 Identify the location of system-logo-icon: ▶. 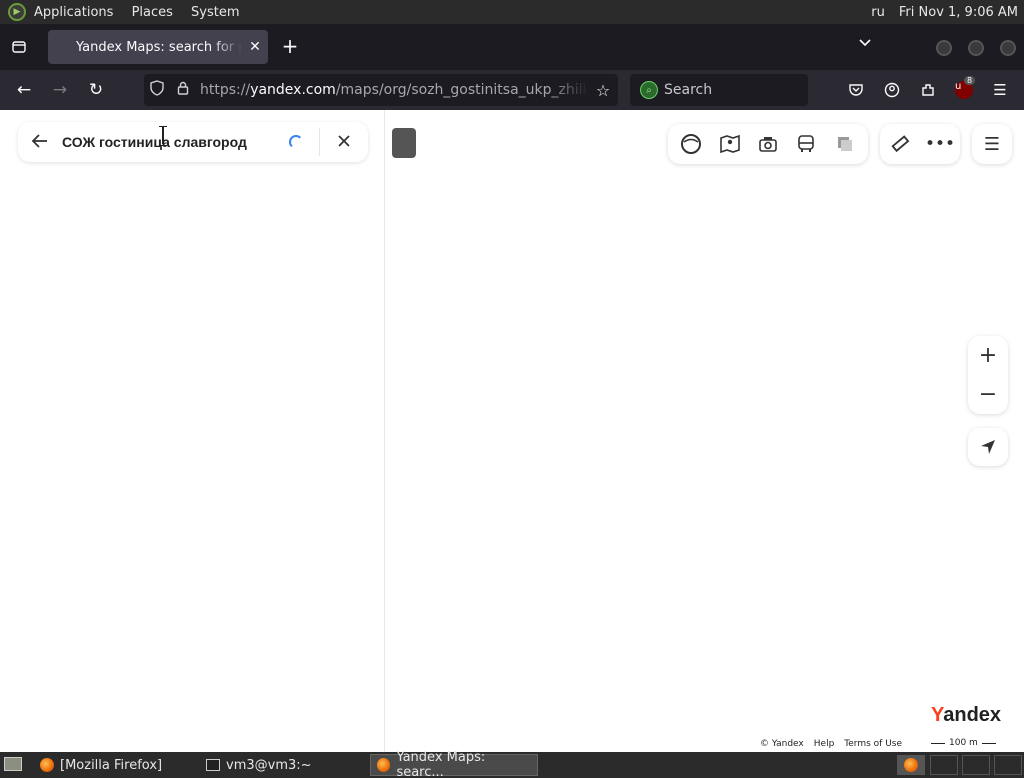
(17, 12).